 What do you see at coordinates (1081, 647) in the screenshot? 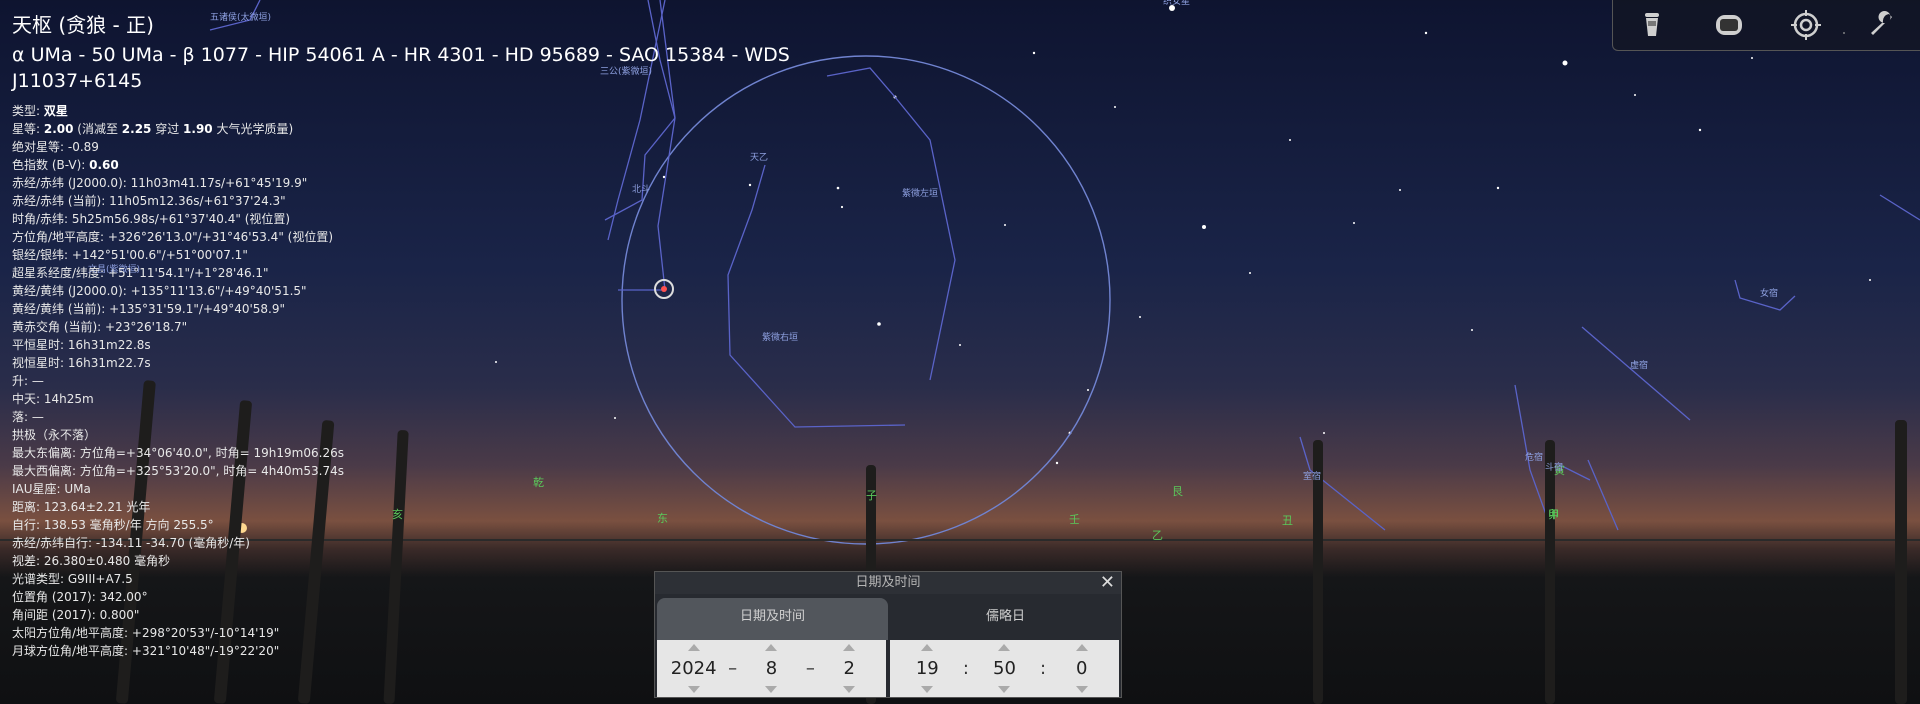
I see `second-up-arrow-icon` at bounding box center [1081, 647].